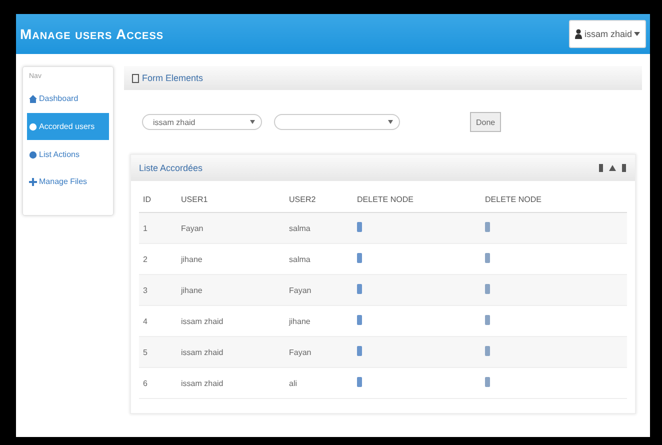 Image resolution: width=662 pixels, height=445 pixels. I want to click on user-select, so click(337, 122).